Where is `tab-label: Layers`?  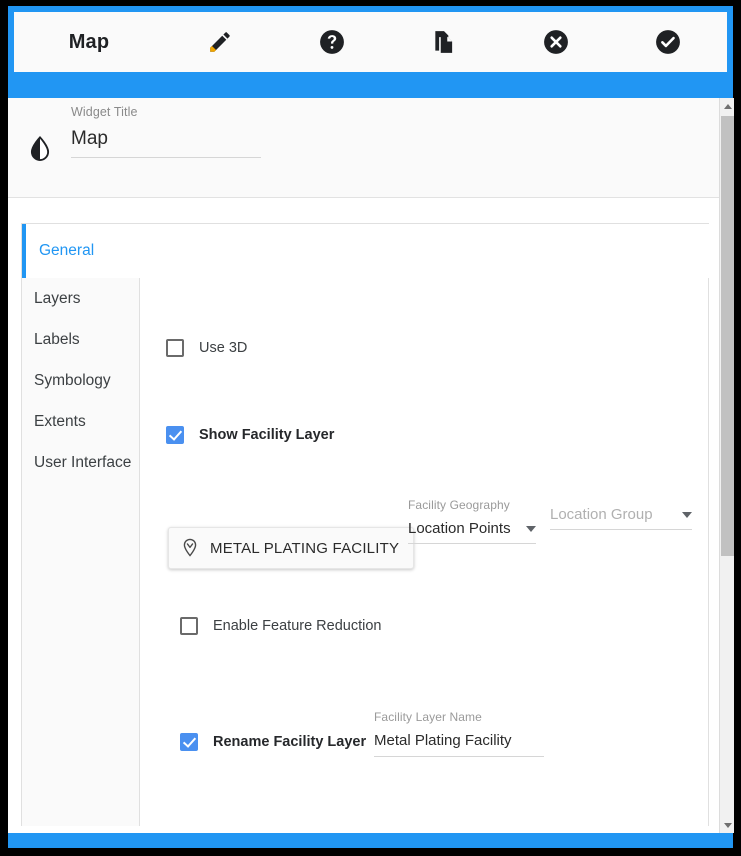 tab-label: Layers is located at coordinates (57, 298).